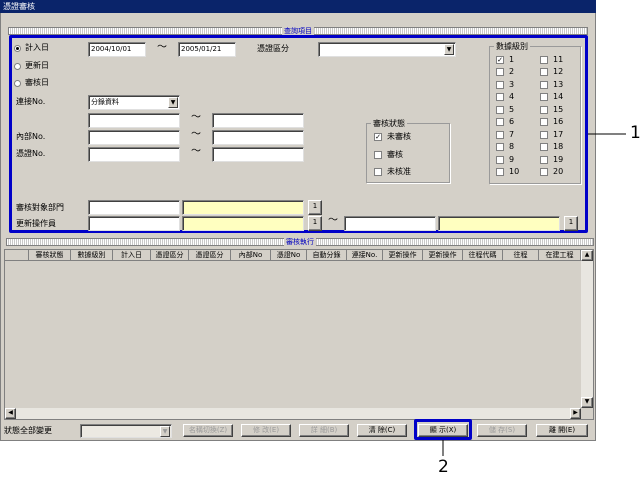 The height and width of the screenshot is (484, 643). I want to click on callout-number-2: 2, so click(443, 467).